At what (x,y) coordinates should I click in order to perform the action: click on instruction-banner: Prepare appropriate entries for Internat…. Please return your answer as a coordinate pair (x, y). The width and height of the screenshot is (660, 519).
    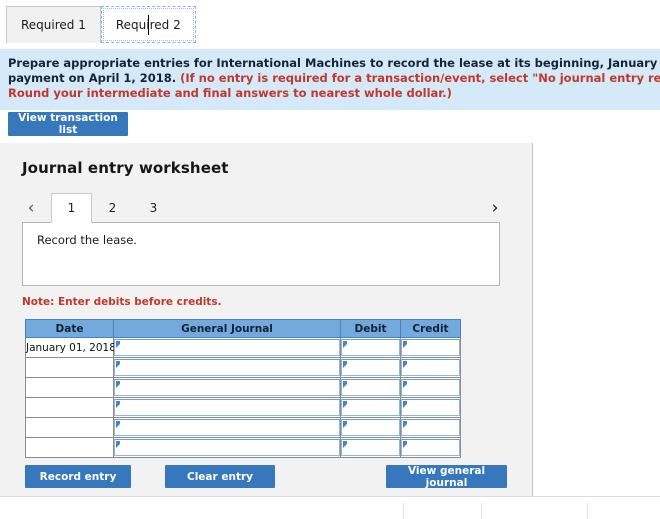
    Looking at the image, I should click on (330, 79).